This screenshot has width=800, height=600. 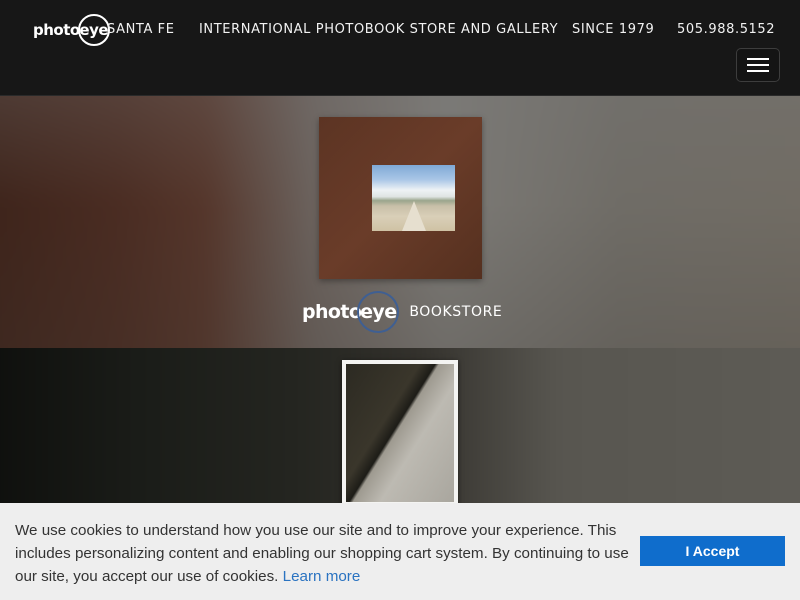 I want to click on photo-eye-logo: photo eye, so click(x=71, y=30).